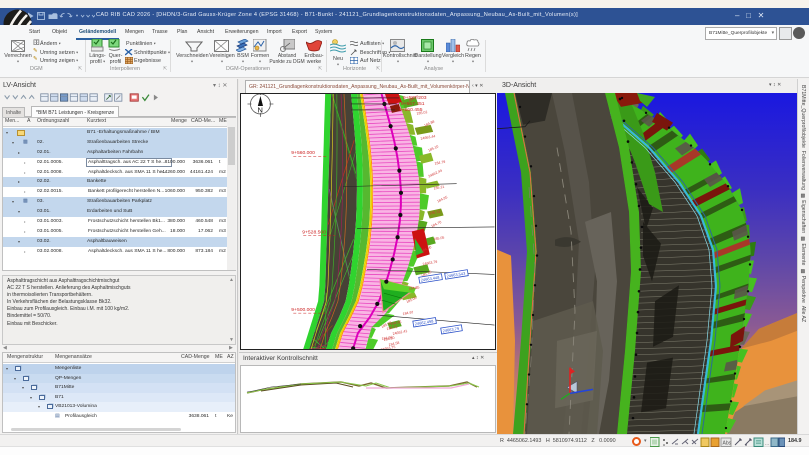 Image resolution: width=809 pixels, height=455 pixels. Describe the element at coordinates (427, 137) in the screenshot. I see `svg-text: 24663.44` at that location.